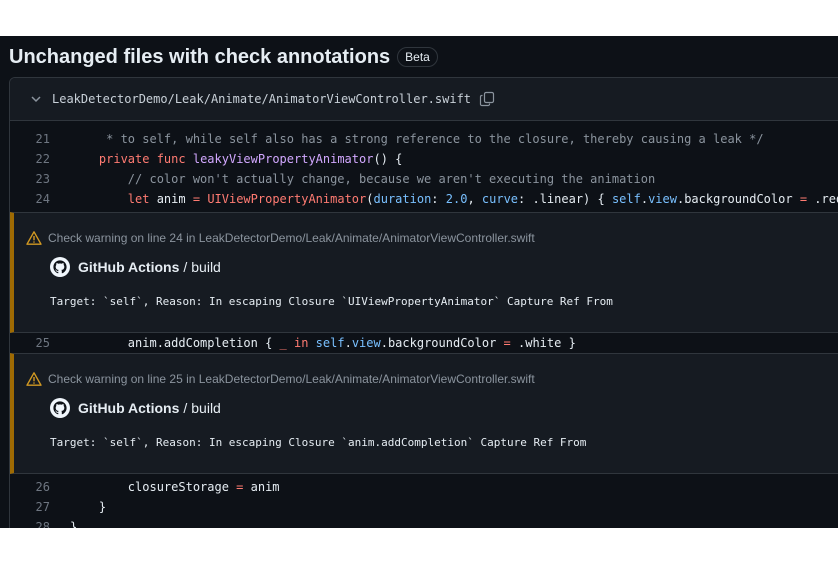 This screenshot has width=838, height=564. Describe the element at coordinates (424, 507) in the screenshot. I see `code-line-27: 27 }` at that location.